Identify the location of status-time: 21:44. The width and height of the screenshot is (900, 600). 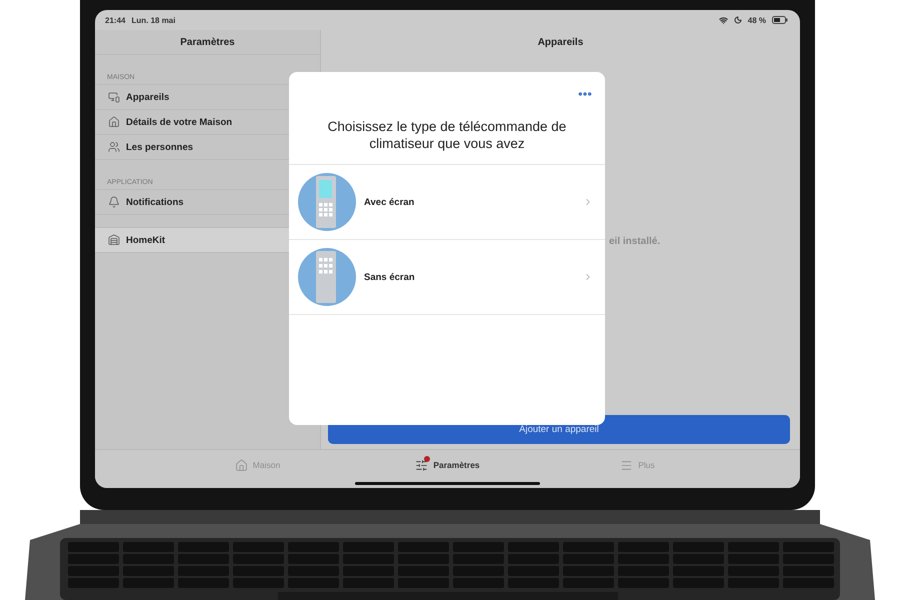
(115, 20).